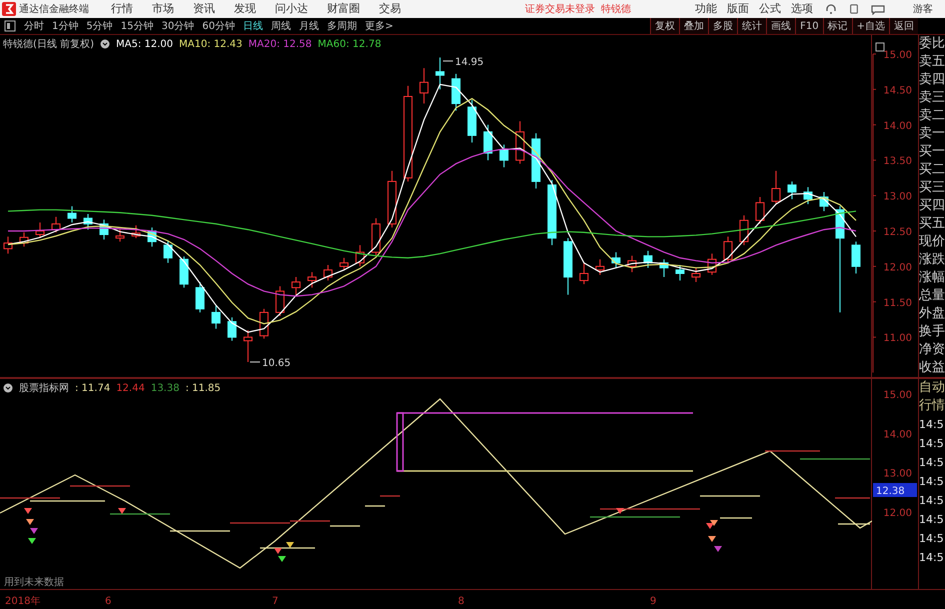  I want to click on period-tab: 1分钟, so click(65, 26).